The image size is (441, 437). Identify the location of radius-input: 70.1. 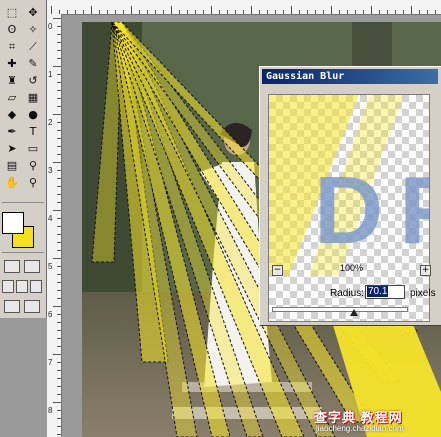
(385, 292).